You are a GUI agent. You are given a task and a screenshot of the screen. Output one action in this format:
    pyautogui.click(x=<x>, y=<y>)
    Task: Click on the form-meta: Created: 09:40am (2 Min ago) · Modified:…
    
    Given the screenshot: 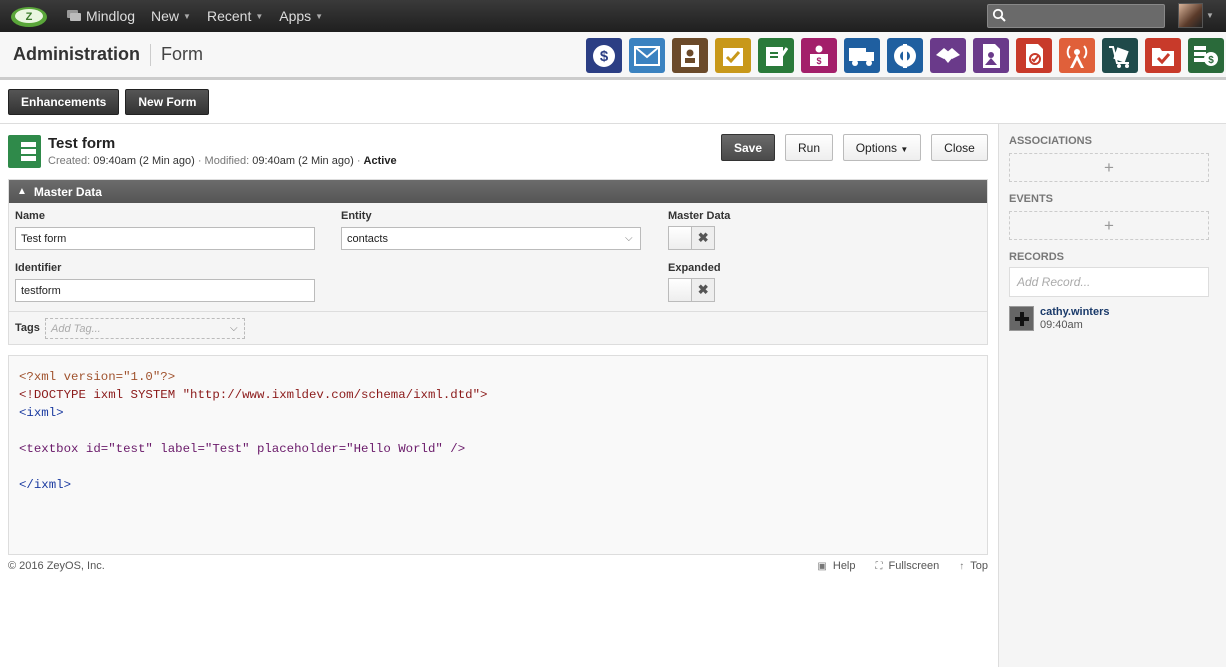 What is the action you would take?
    pyautogui.click(x=222, y=161)
    